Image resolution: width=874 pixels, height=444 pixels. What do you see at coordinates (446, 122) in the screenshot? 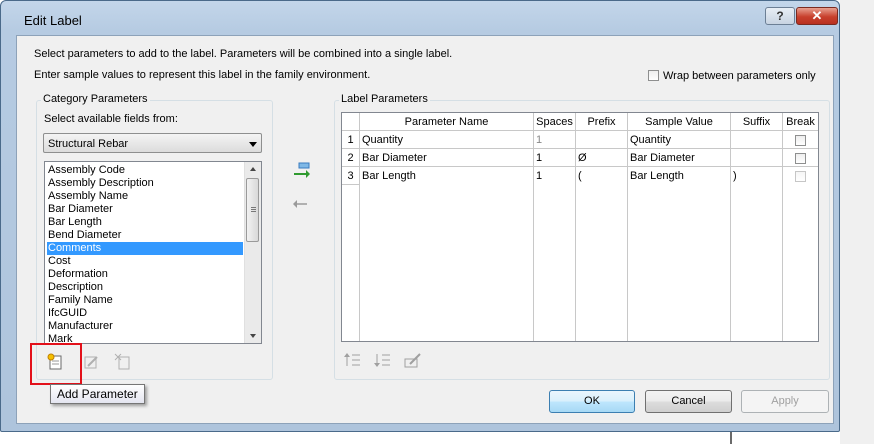
I see `column-header: Parameter Name` at bounding box center [446, 122].